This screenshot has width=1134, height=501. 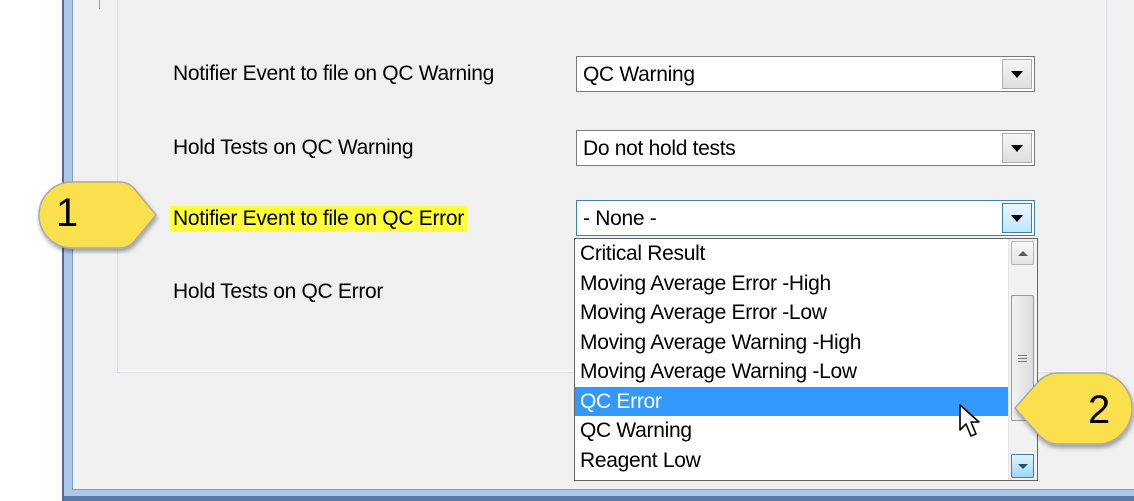 I want to click on mouse-pointer-icon, so click(x=976, y=426).